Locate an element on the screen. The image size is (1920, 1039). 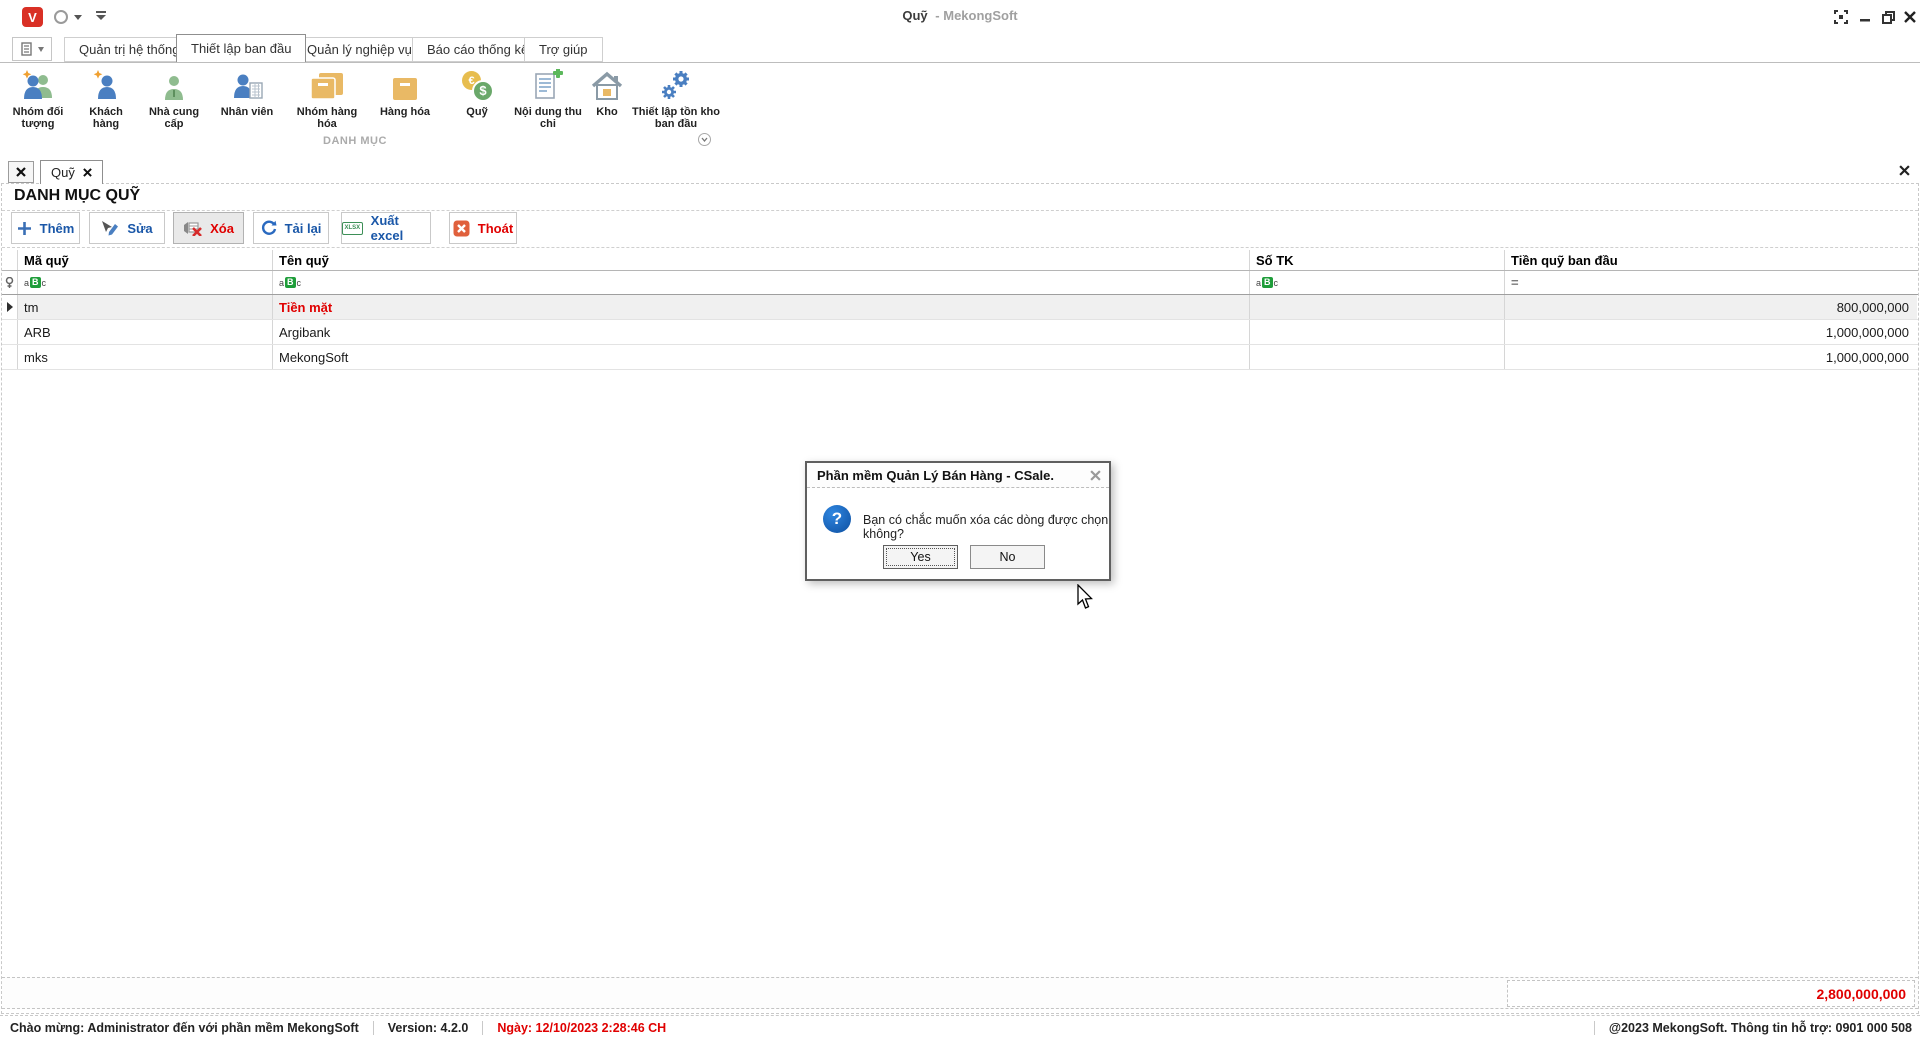
ribbon-tab-label: Báo cáo thống kê is located at coordinates (478, 49).